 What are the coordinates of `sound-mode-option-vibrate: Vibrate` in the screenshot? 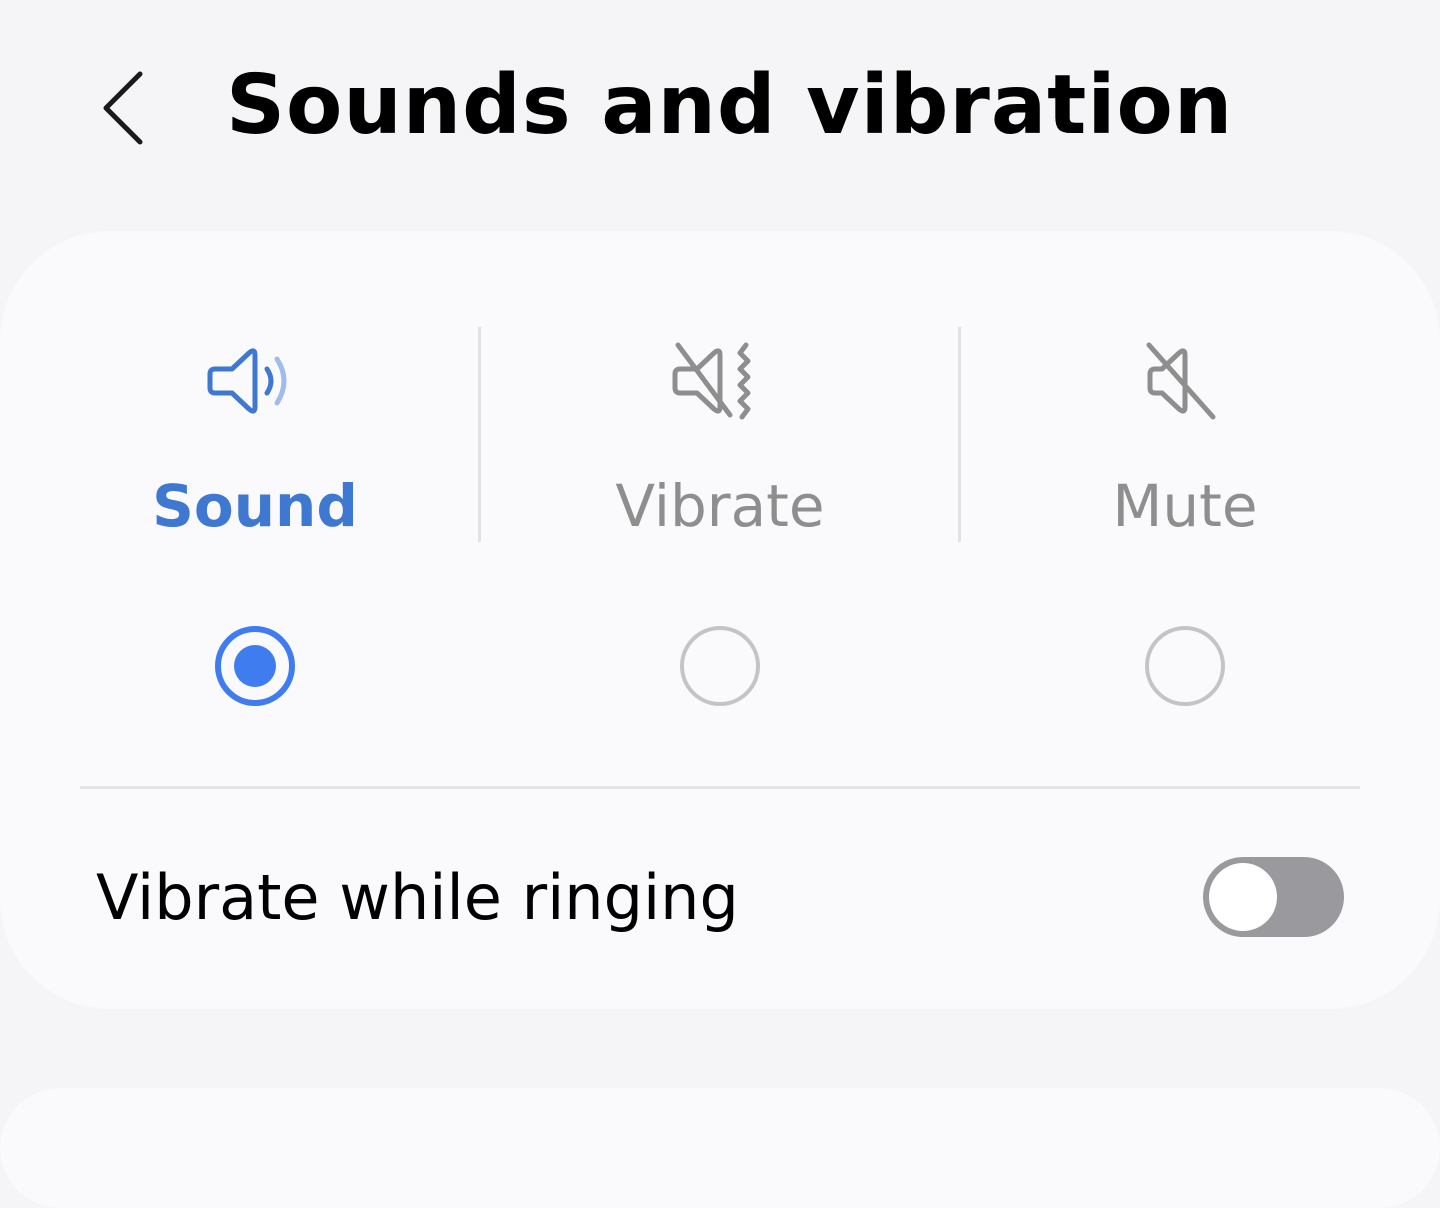 It's located at (720, 491).